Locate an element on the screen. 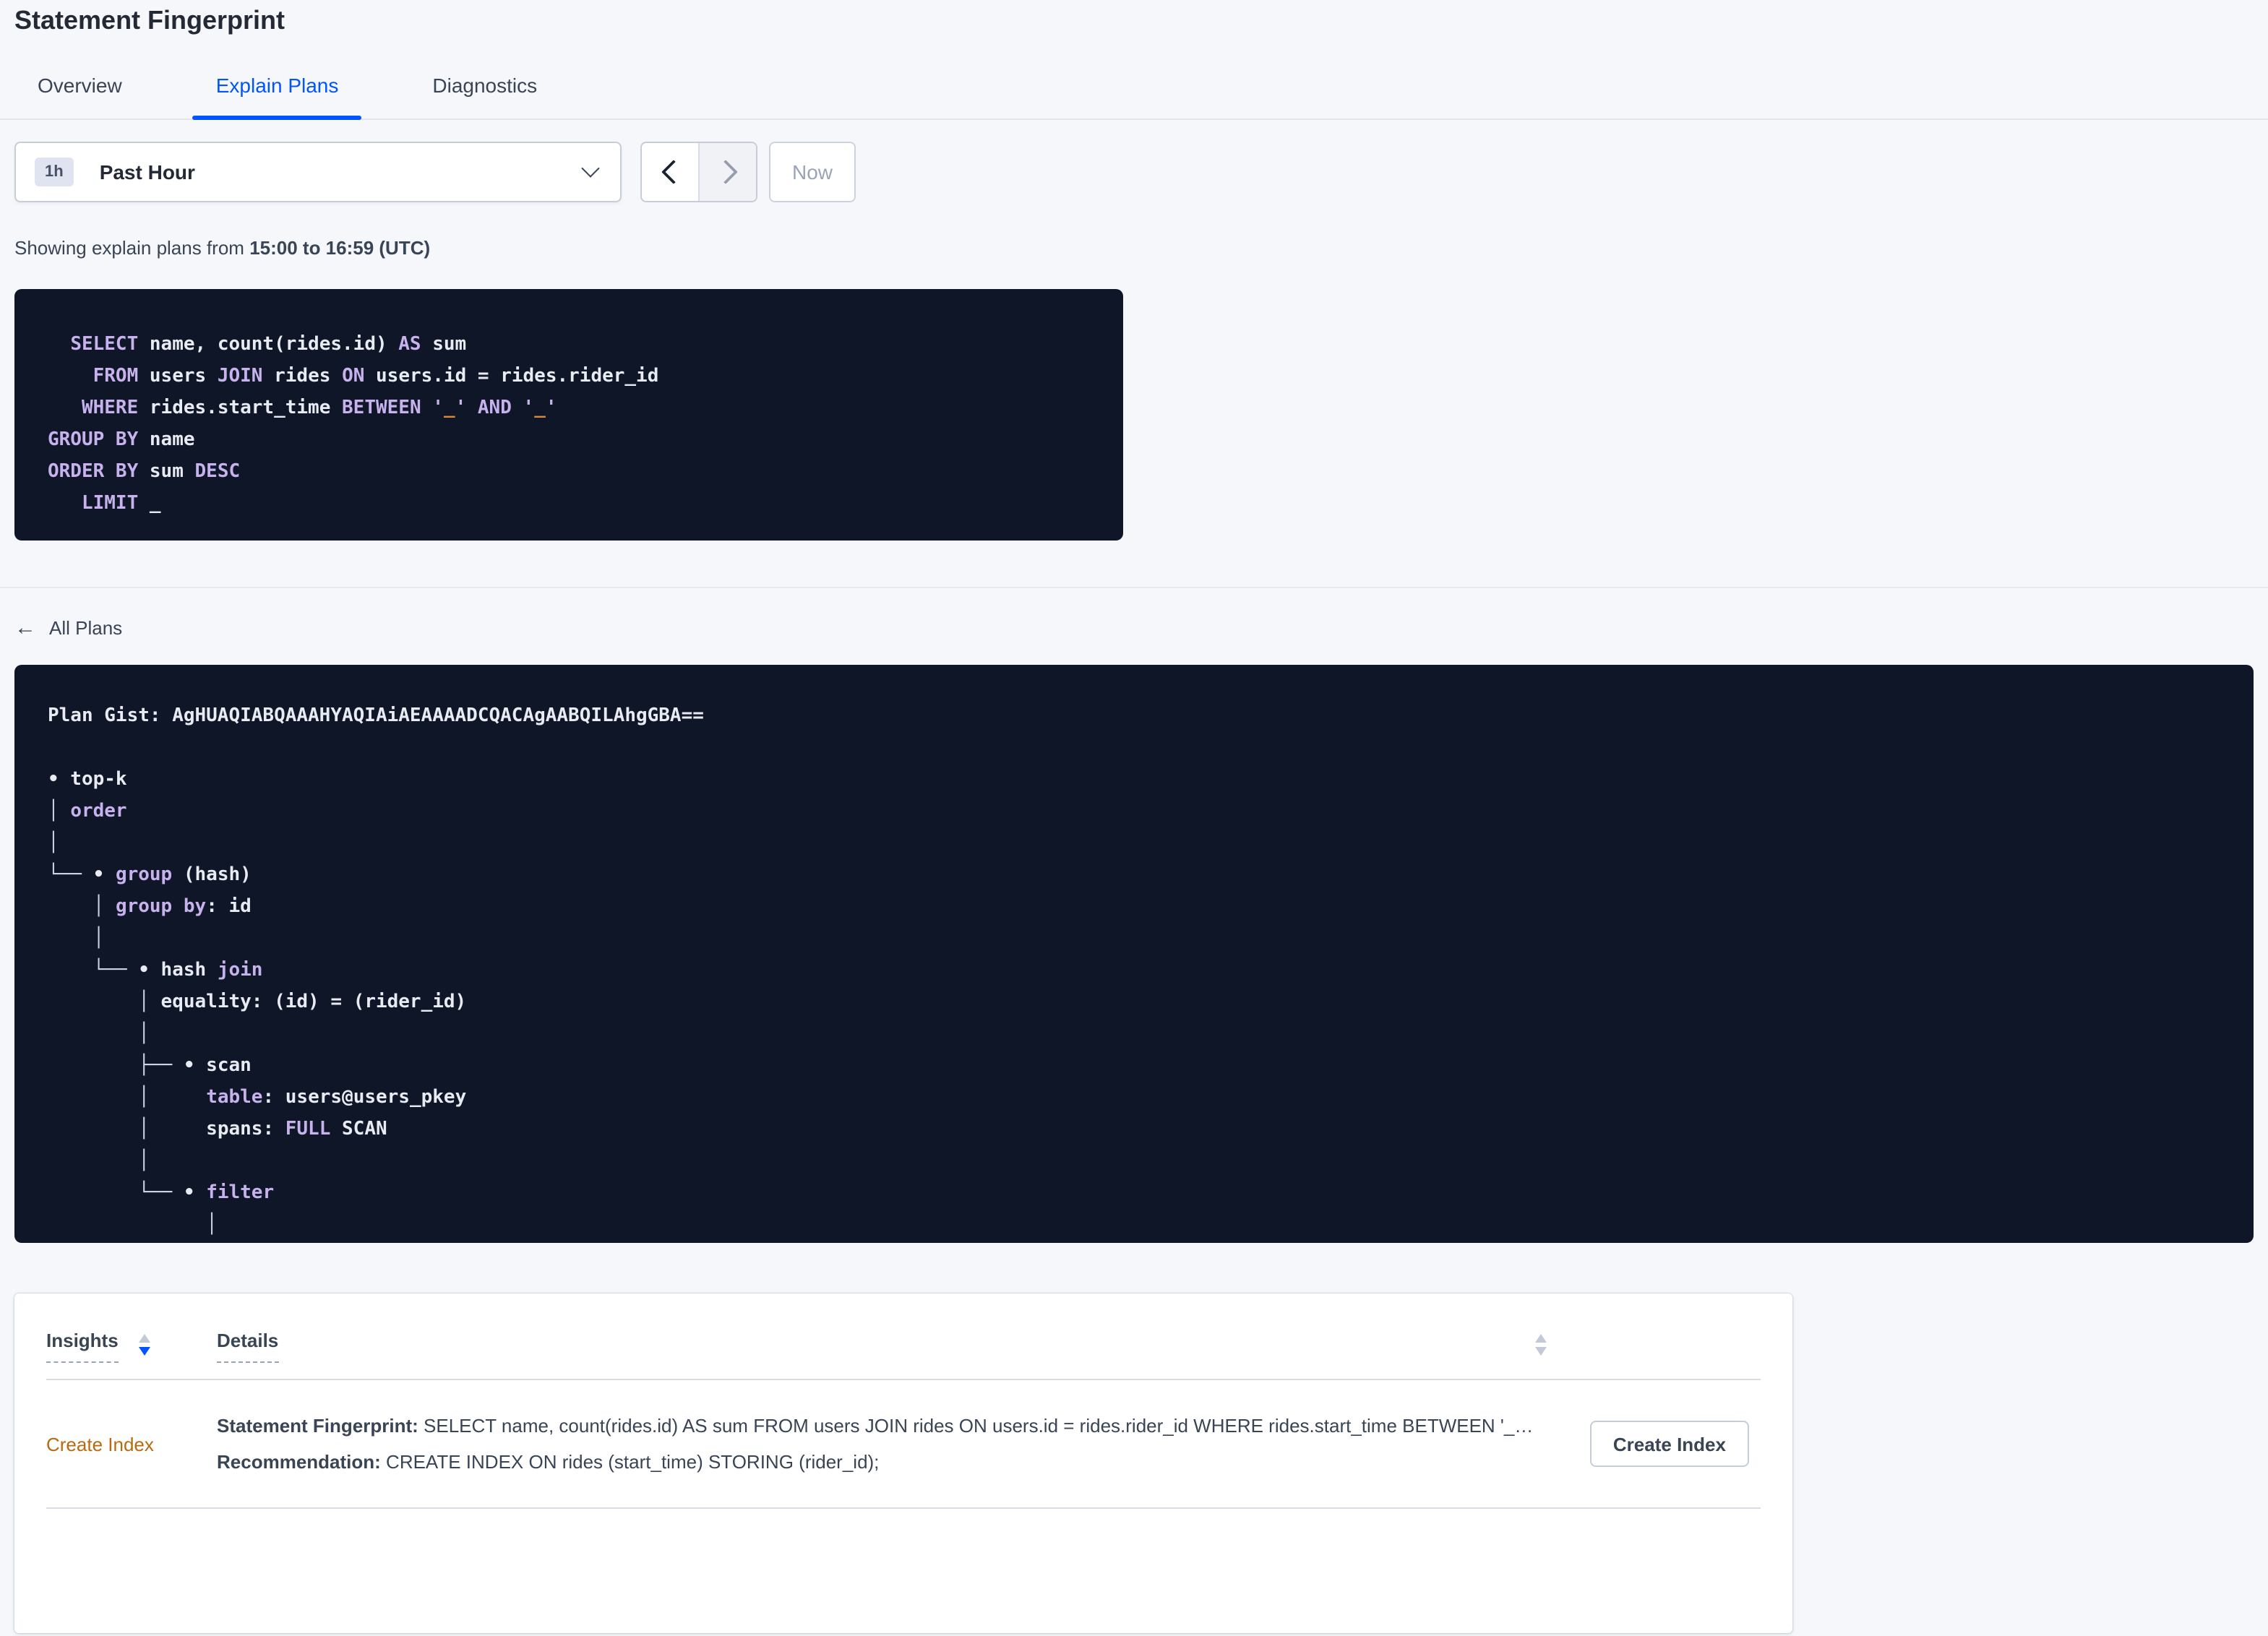 The image size is (2268, 1636). code-text: rides.start_time is located at coordinates (240, 408).